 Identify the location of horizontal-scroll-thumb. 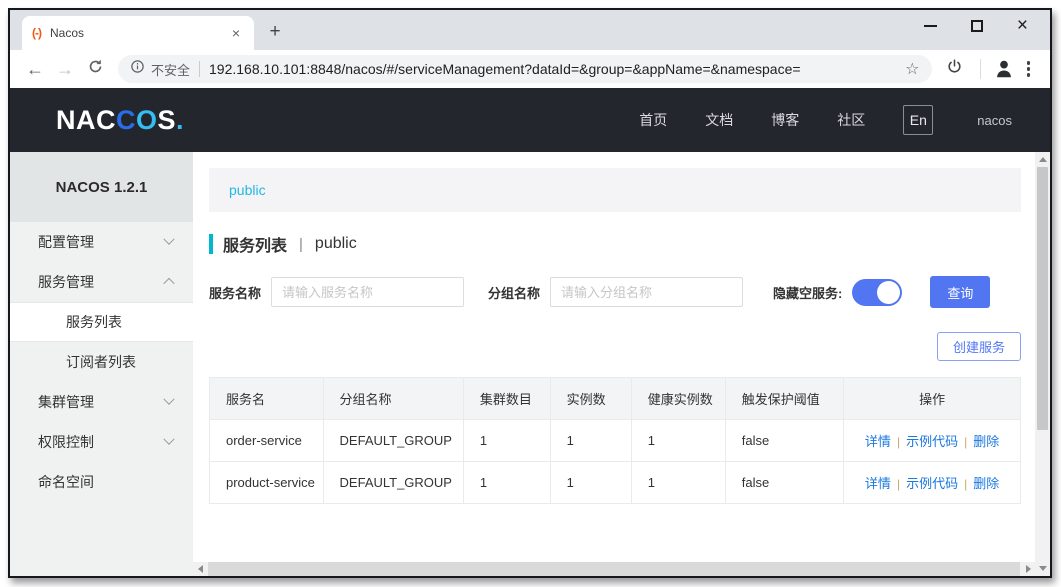
(614, 569).